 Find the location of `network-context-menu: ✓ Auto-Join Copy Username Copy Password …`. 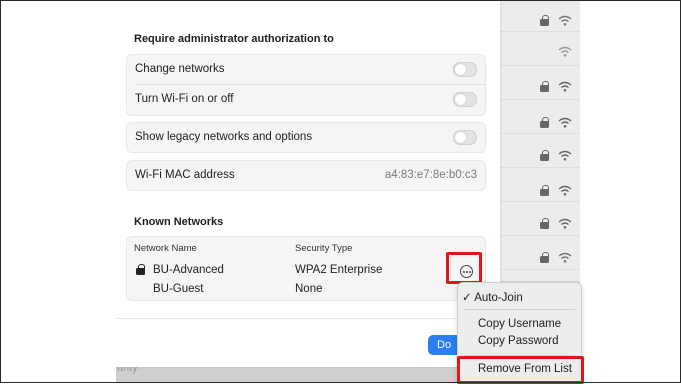

network-context-menu: ✓ Auto-Join Copy Username Copy Password … is located at coordinates (519, 333).